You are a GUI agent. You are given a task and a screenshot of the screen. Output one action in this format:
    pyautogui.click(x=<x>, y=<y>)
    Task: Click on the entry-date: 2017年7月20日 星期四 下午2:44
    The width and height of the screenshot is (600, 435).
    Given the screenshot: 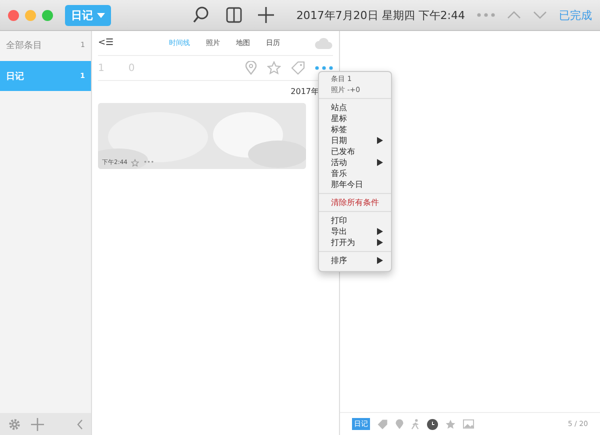 What is the action you would take?
    pyautogui.click(x=380, y=15)
    